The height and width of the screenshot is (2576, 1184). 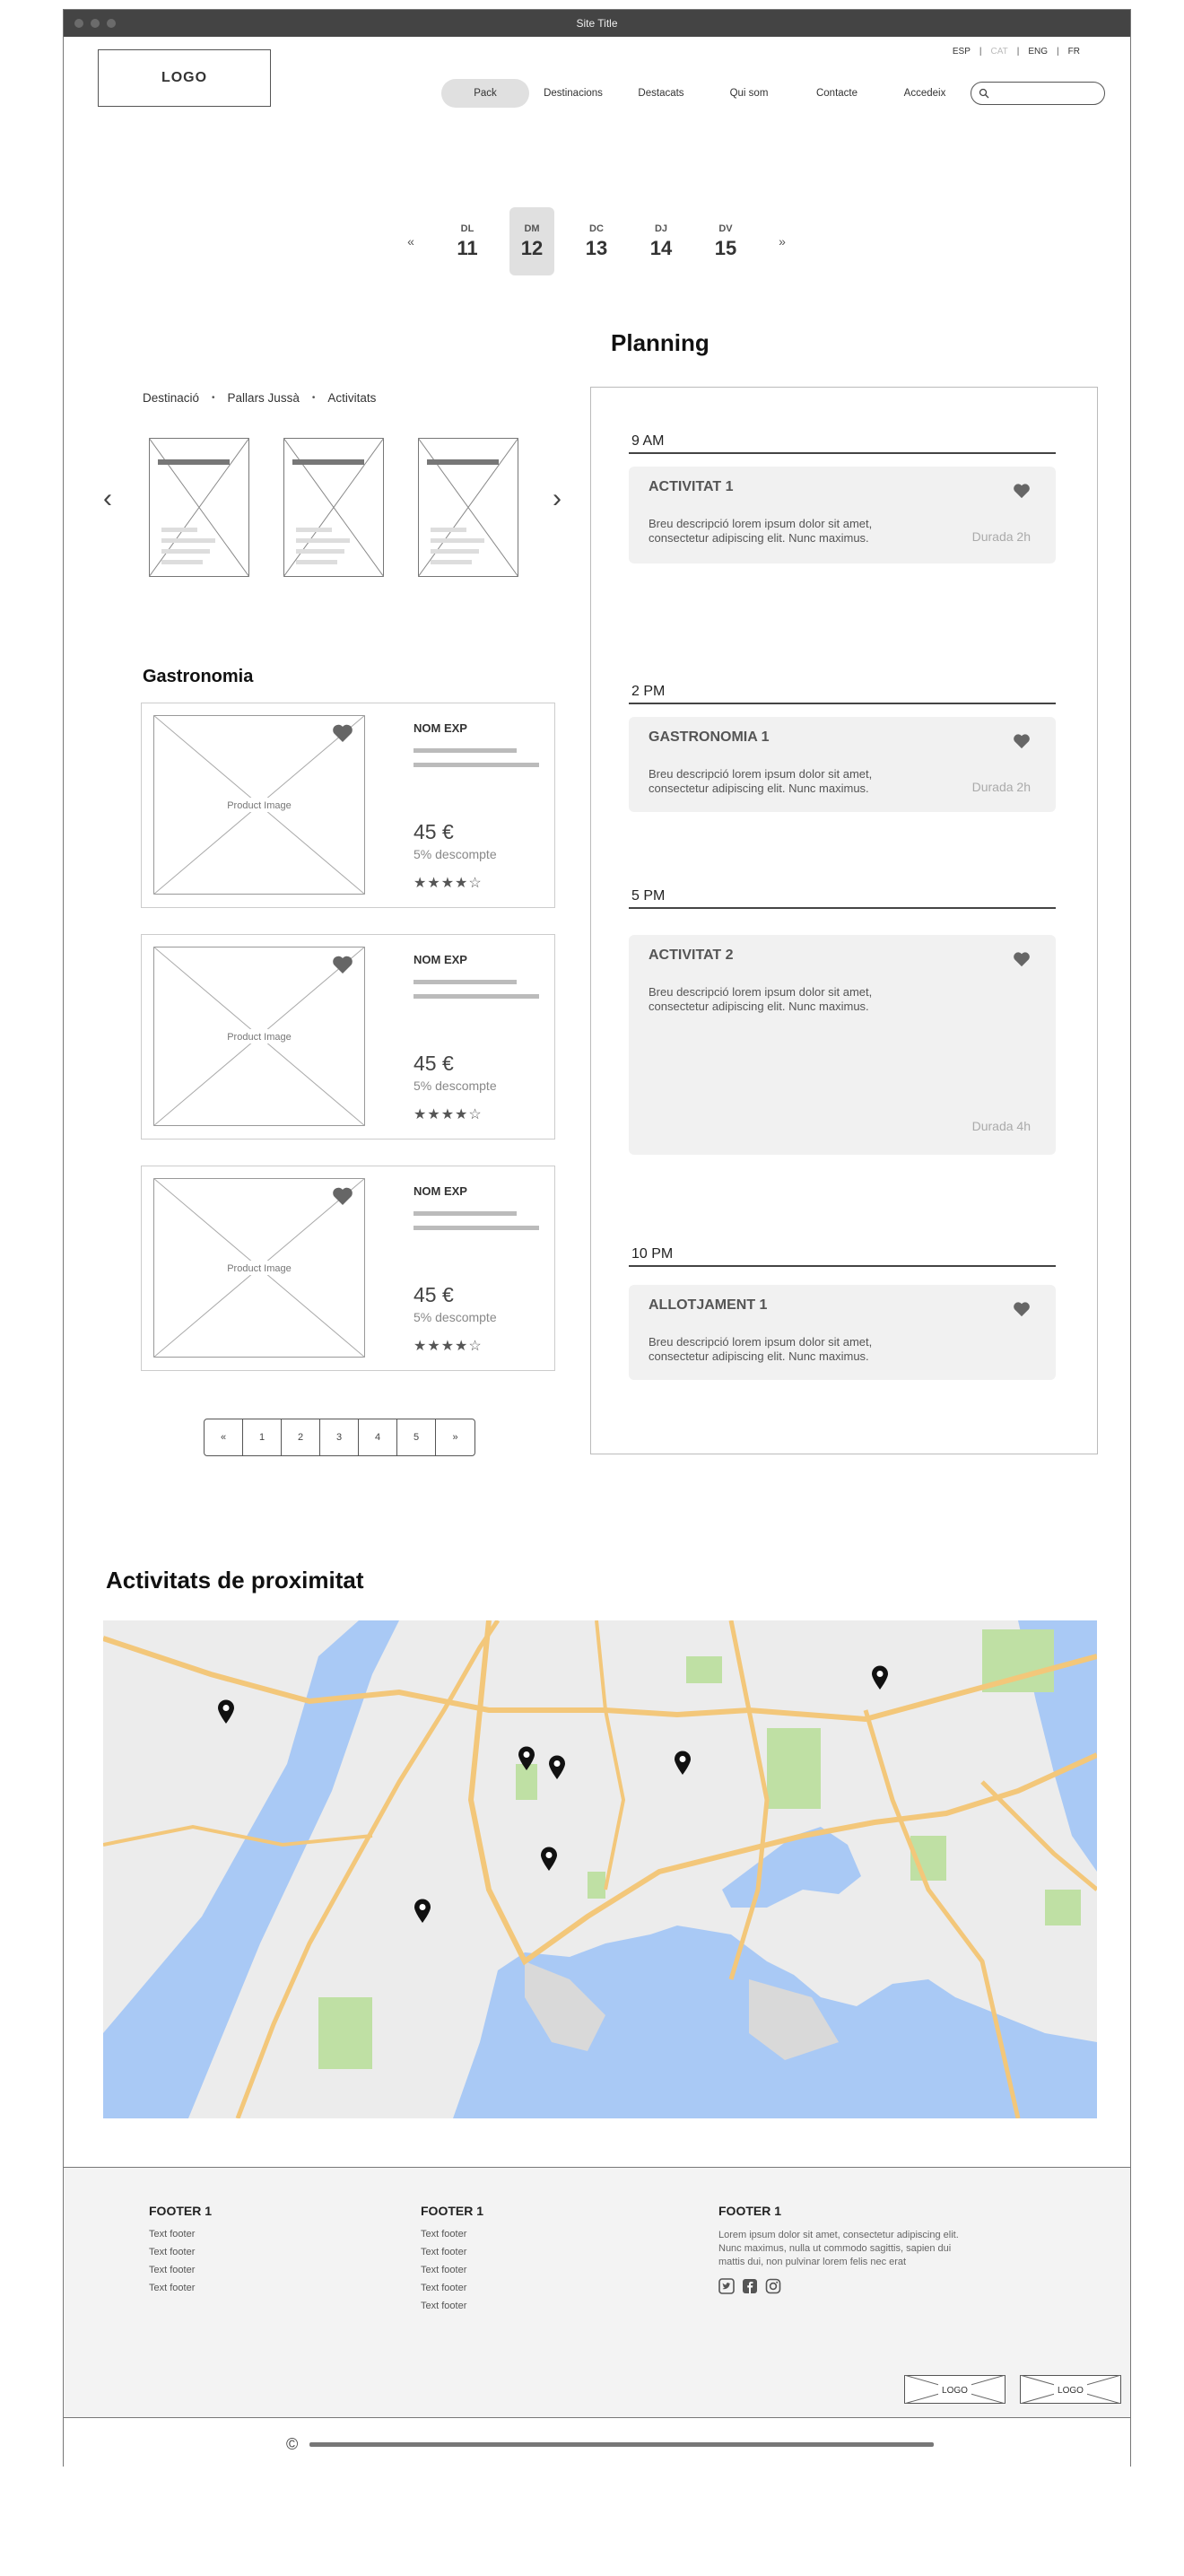 What do you see at coordinates (378, 1437) in the screenshot?
I see `page-button: 4` at bounding box center [378, 1437].